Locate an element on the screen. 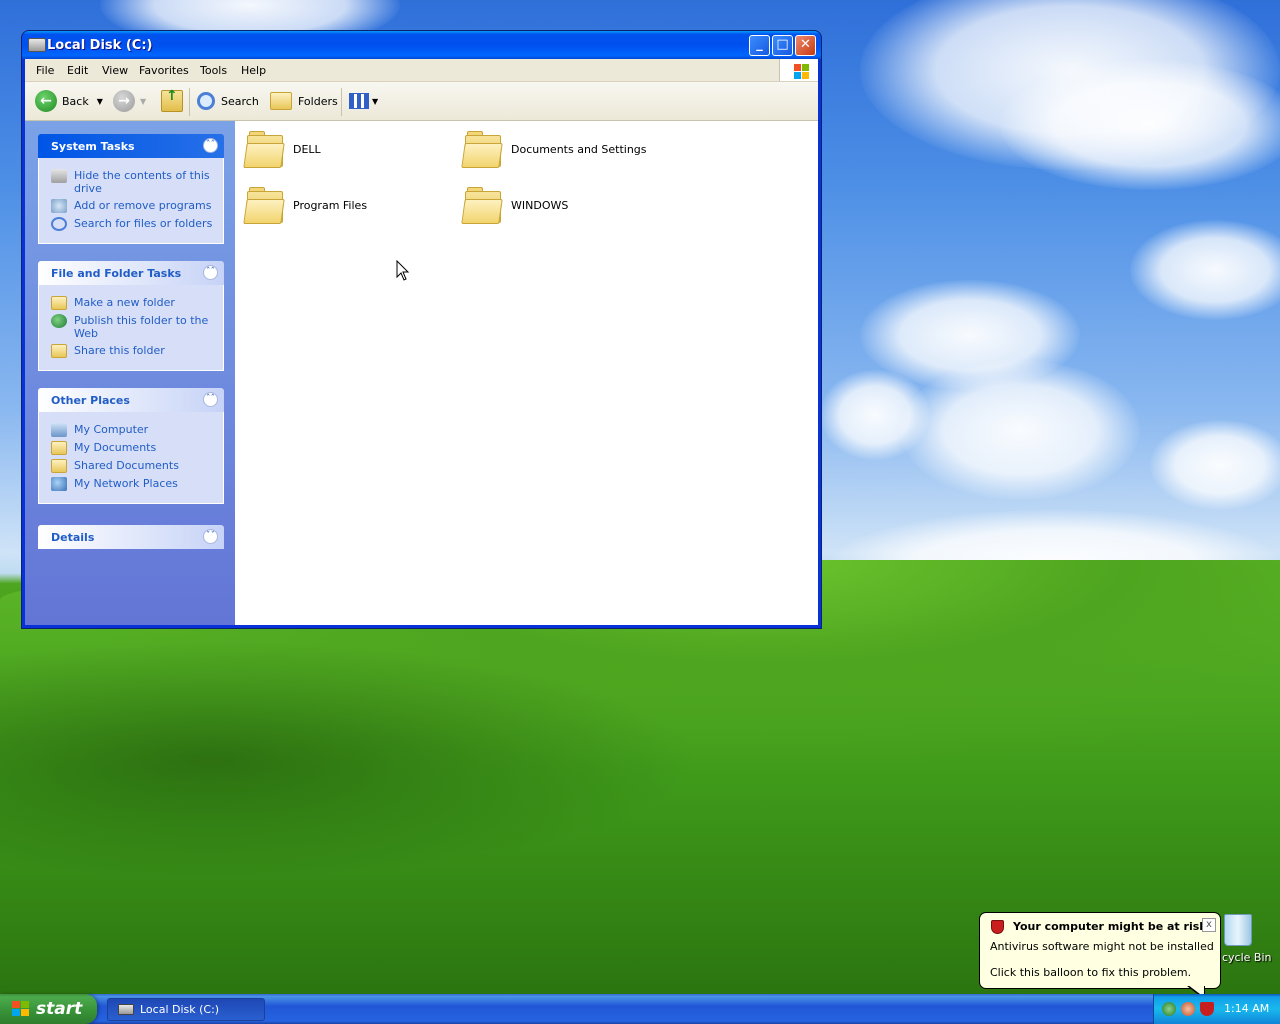 This screenshot has width=1280, height=1024. file-folder-tasks-header: File and Folder Tasks ˆˆ is located at coordinates (131, 273).